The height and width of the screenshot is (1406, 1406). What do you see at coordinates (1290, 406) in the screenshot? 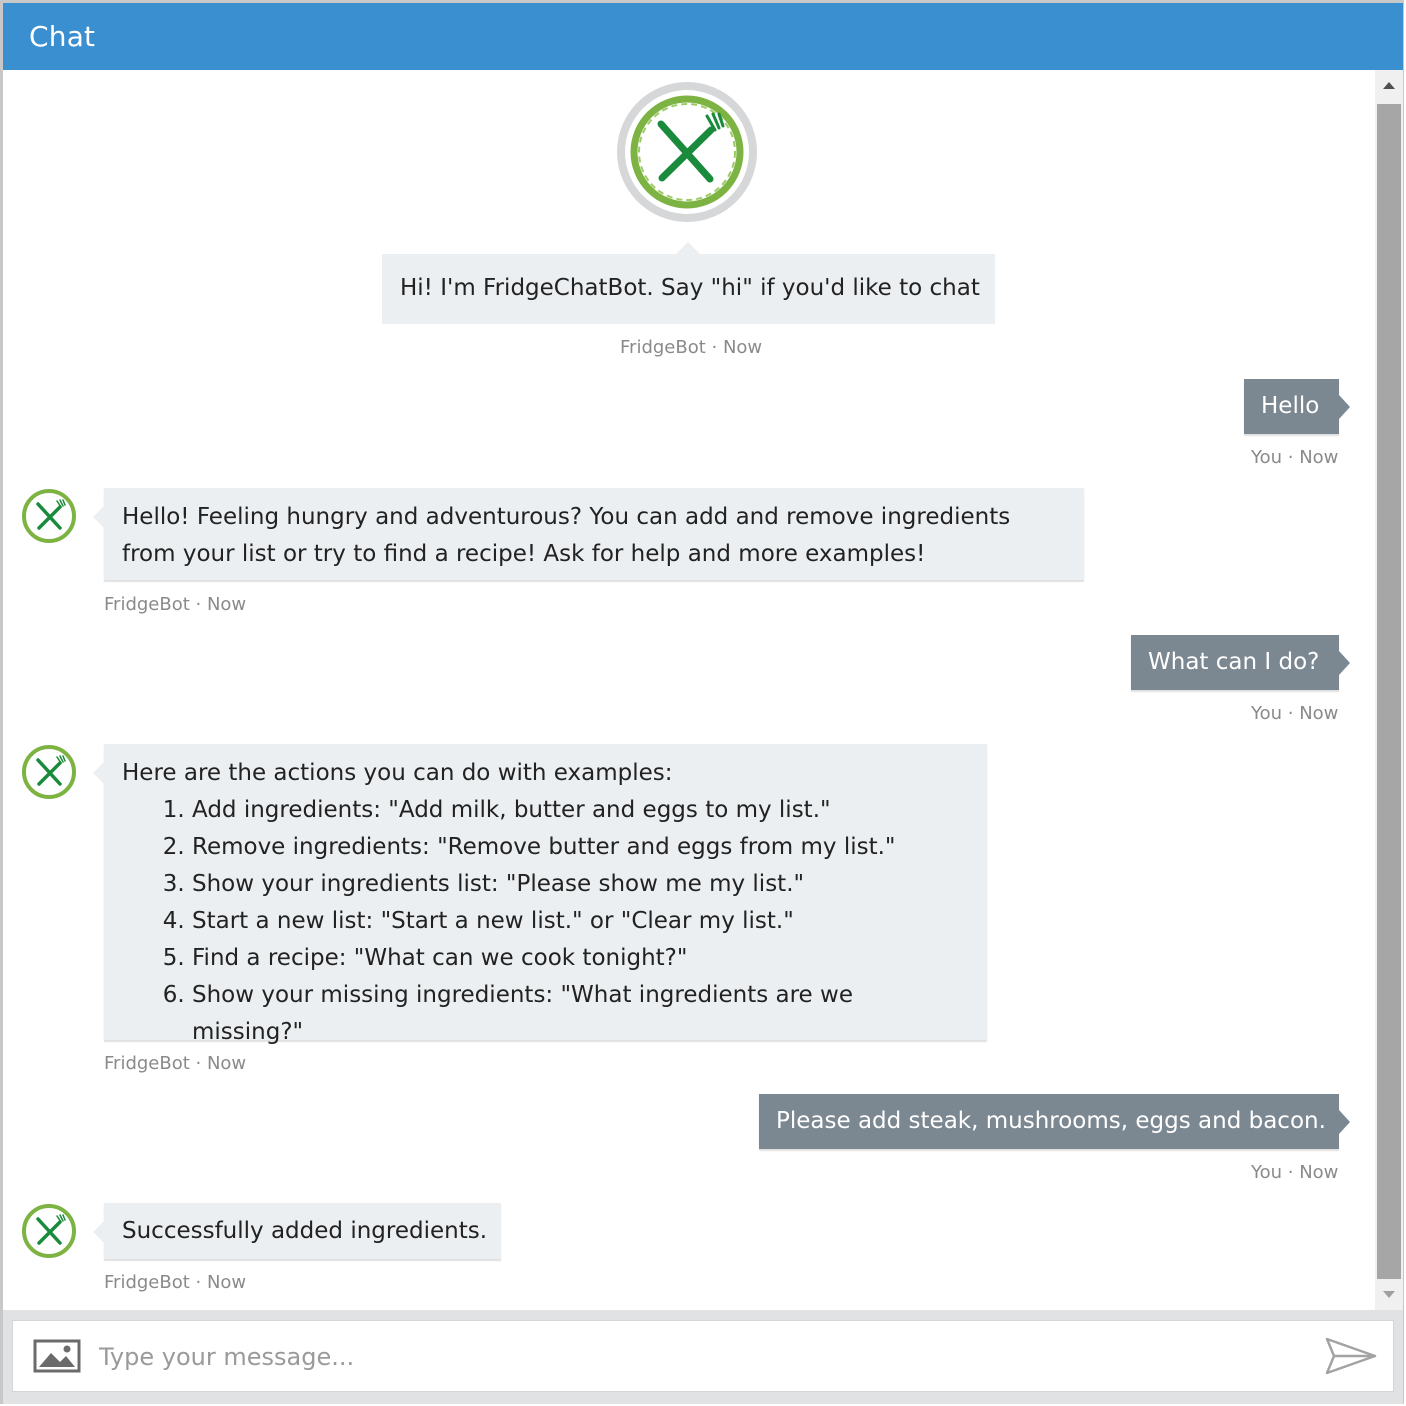
I see `user-message-text: Hello` at bounding box center [1290, 406].